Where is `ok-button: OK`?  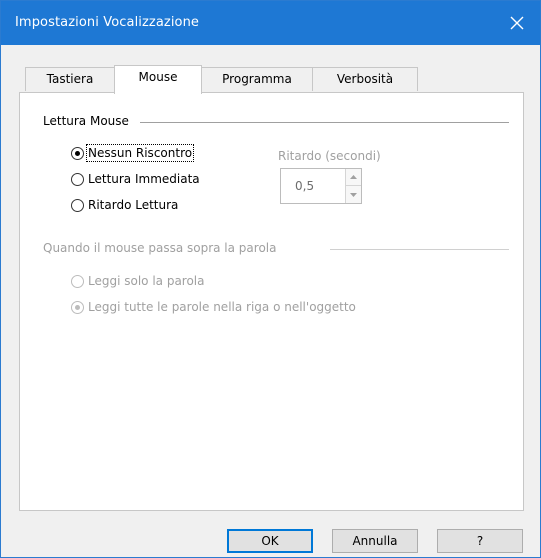 ok-button: OK is located at coordinates (270, 541).